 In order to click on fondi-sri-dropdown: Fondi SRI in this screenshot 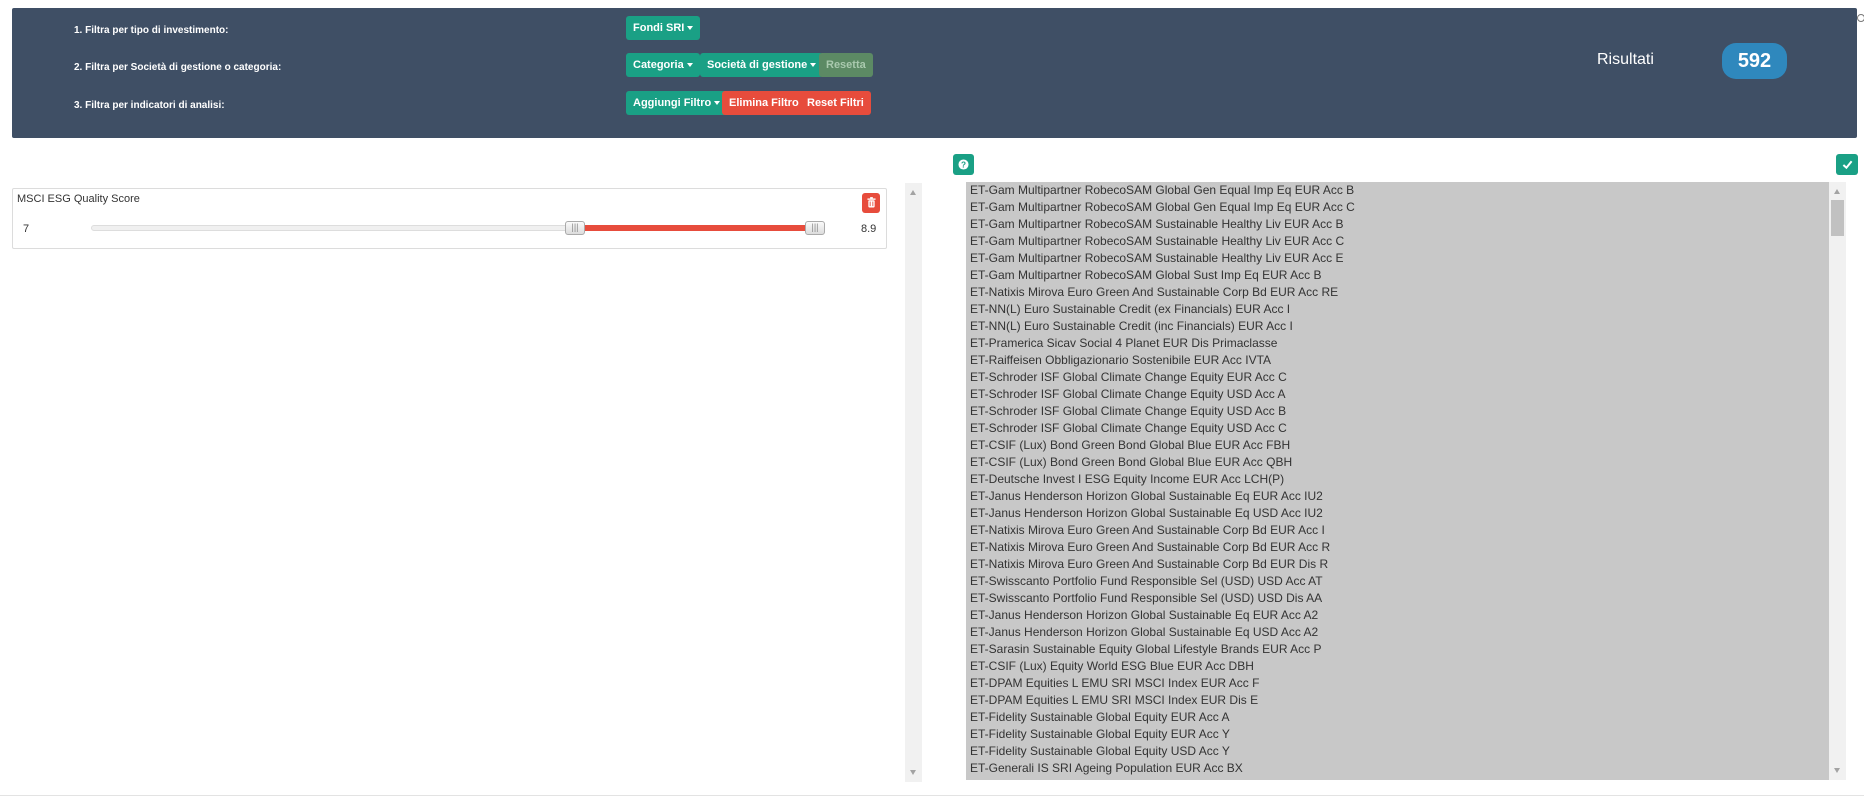, I will do `click(663, 28)`.